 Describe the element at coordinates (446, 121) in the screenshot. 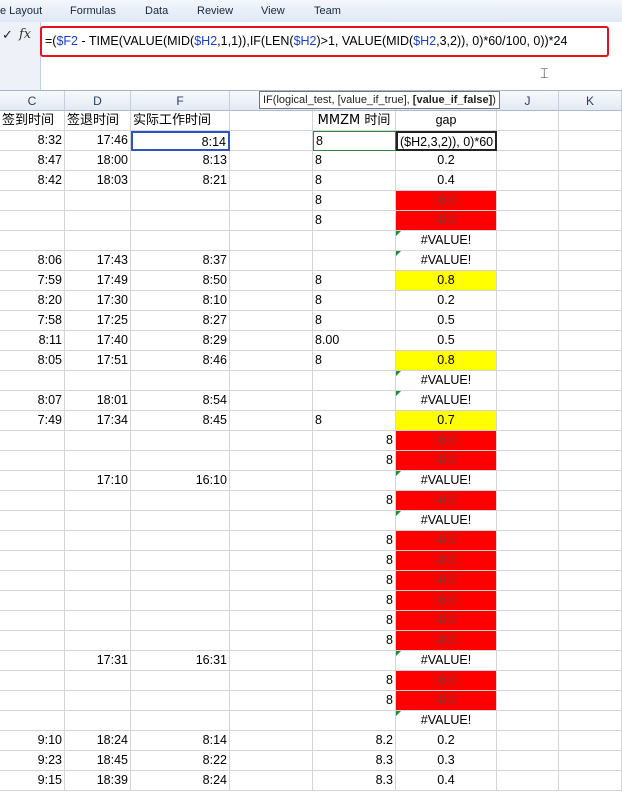

I see `header-cell-gap: gap` at that location.